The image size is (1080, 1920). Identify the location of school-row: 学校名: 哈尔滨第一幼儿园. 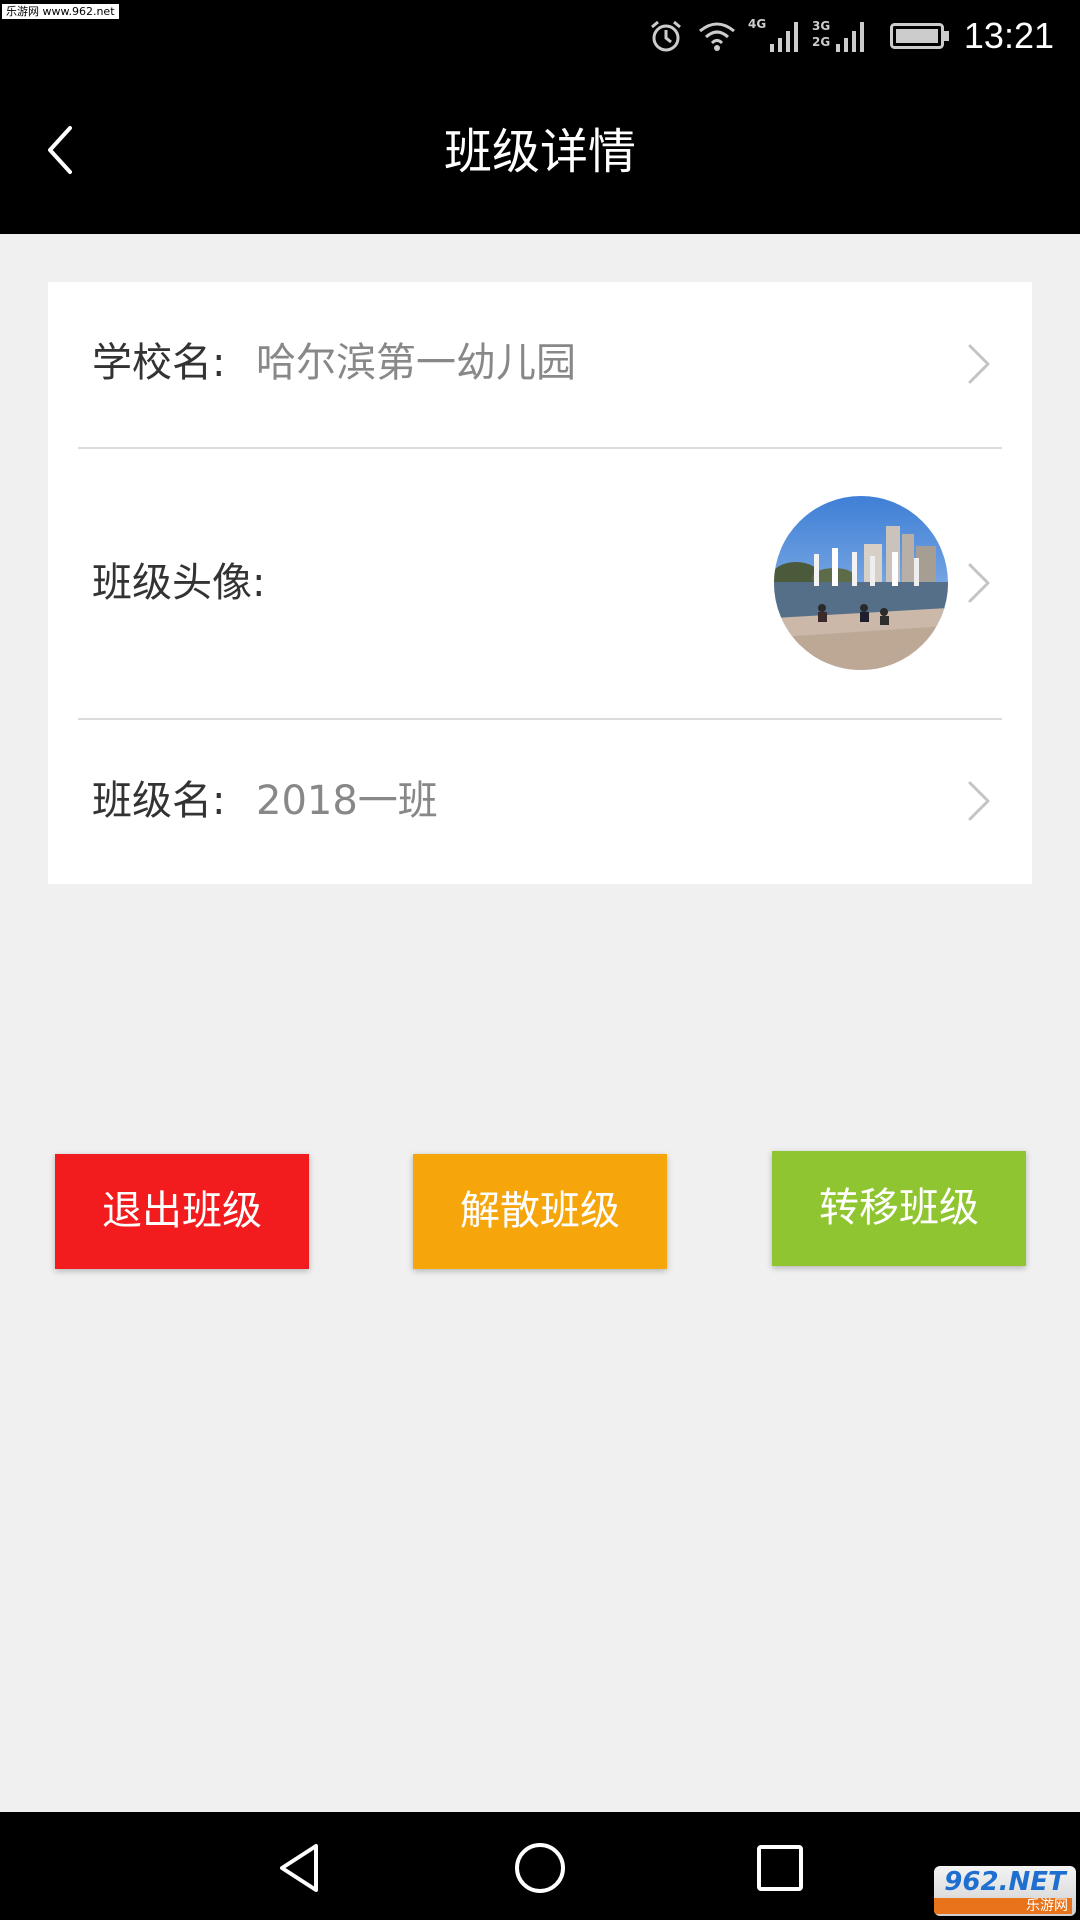
(540, 364).